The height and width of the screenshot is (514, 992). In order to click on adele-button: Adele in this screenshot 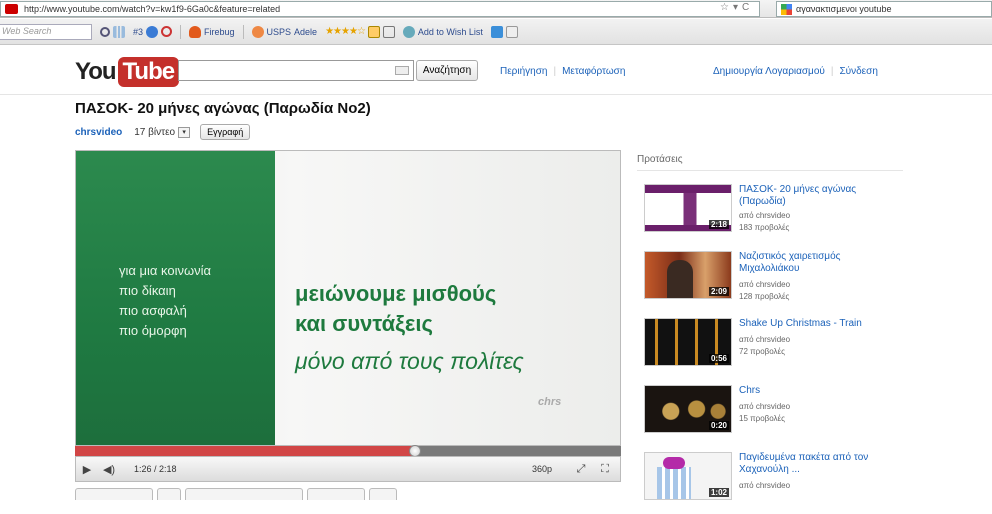, I will do `click(305, 32)`.